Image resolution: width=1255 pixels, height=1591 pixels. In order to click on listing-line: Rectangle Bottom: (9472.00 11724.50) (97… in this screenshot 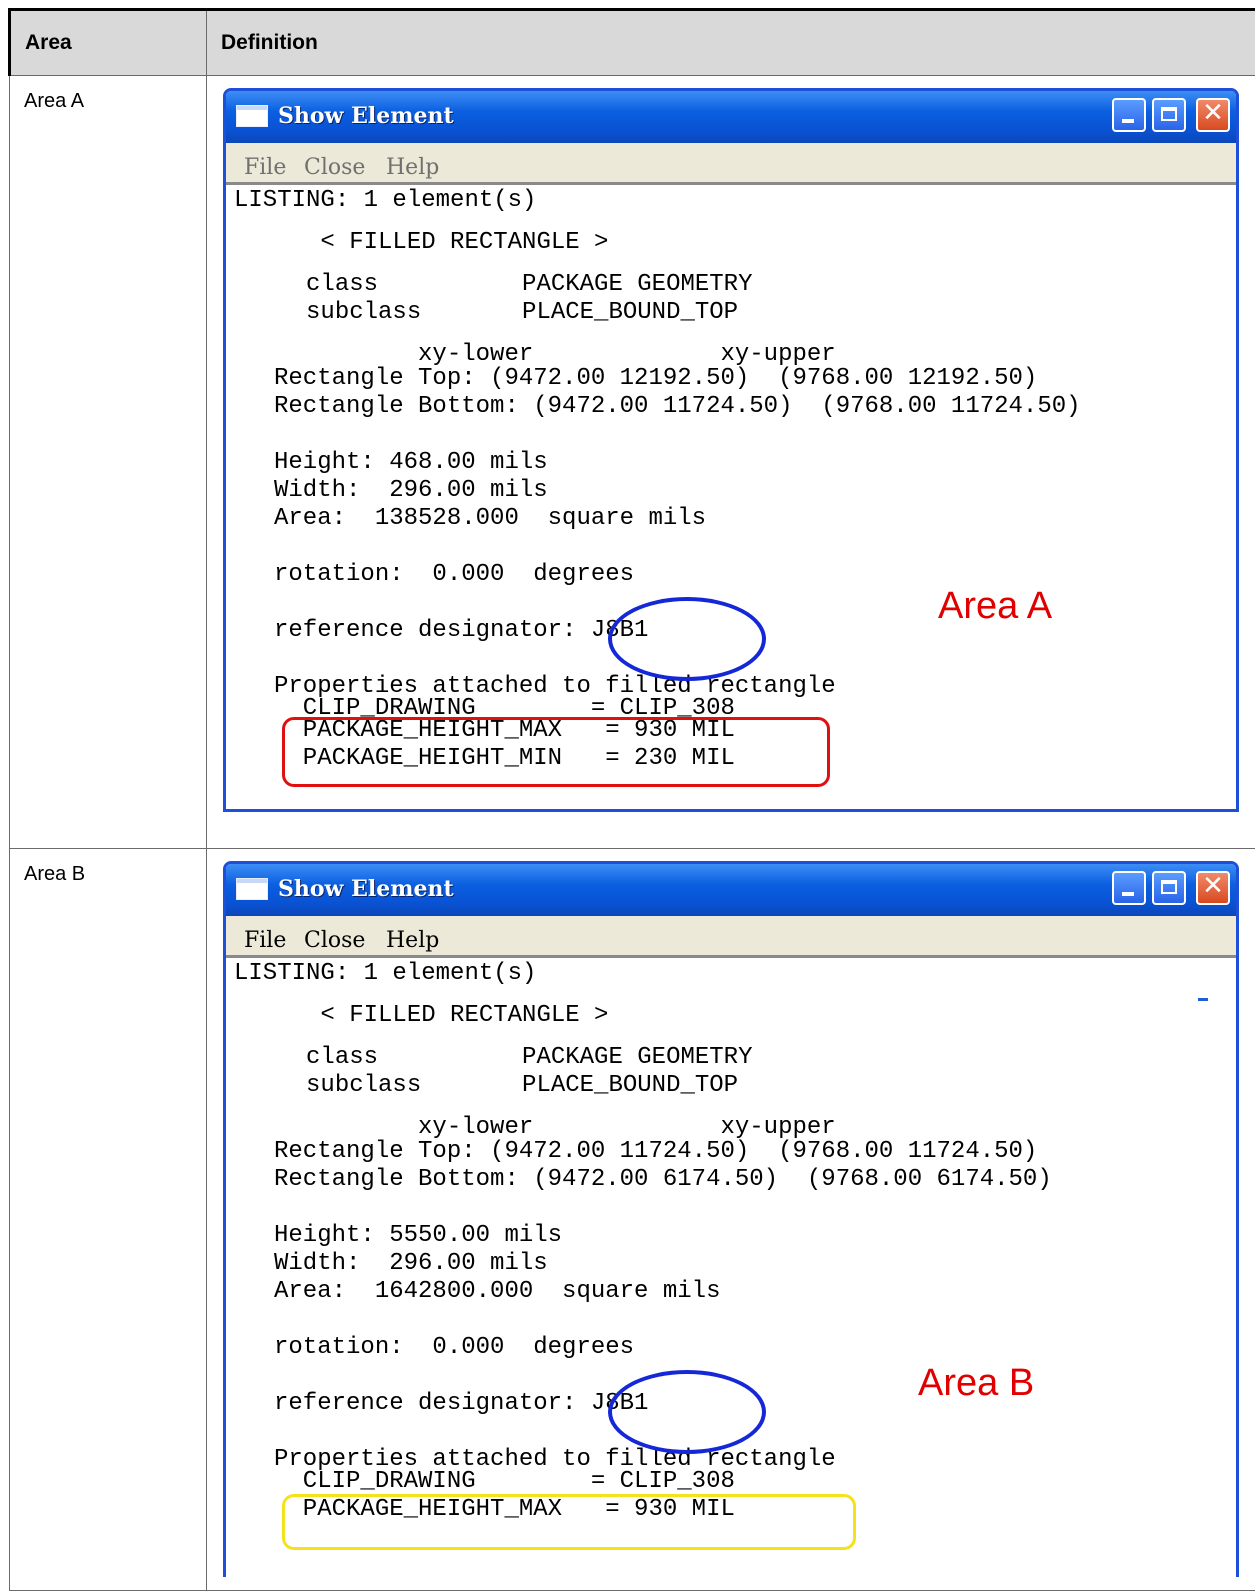, I will do `click(677, 407)`.